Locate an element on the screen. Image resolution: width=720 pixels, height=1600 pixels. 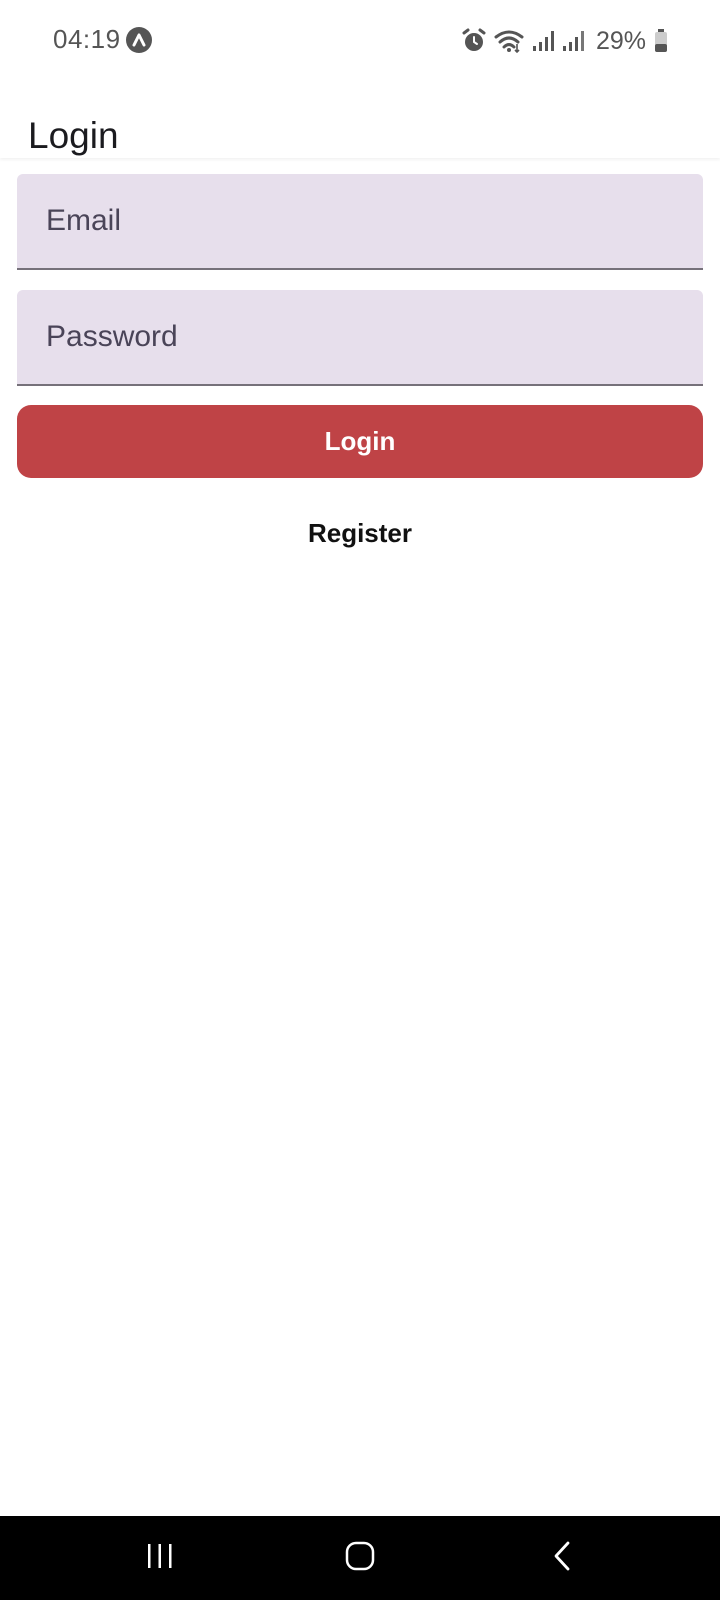
email-field is located at coordinates (360, 221).